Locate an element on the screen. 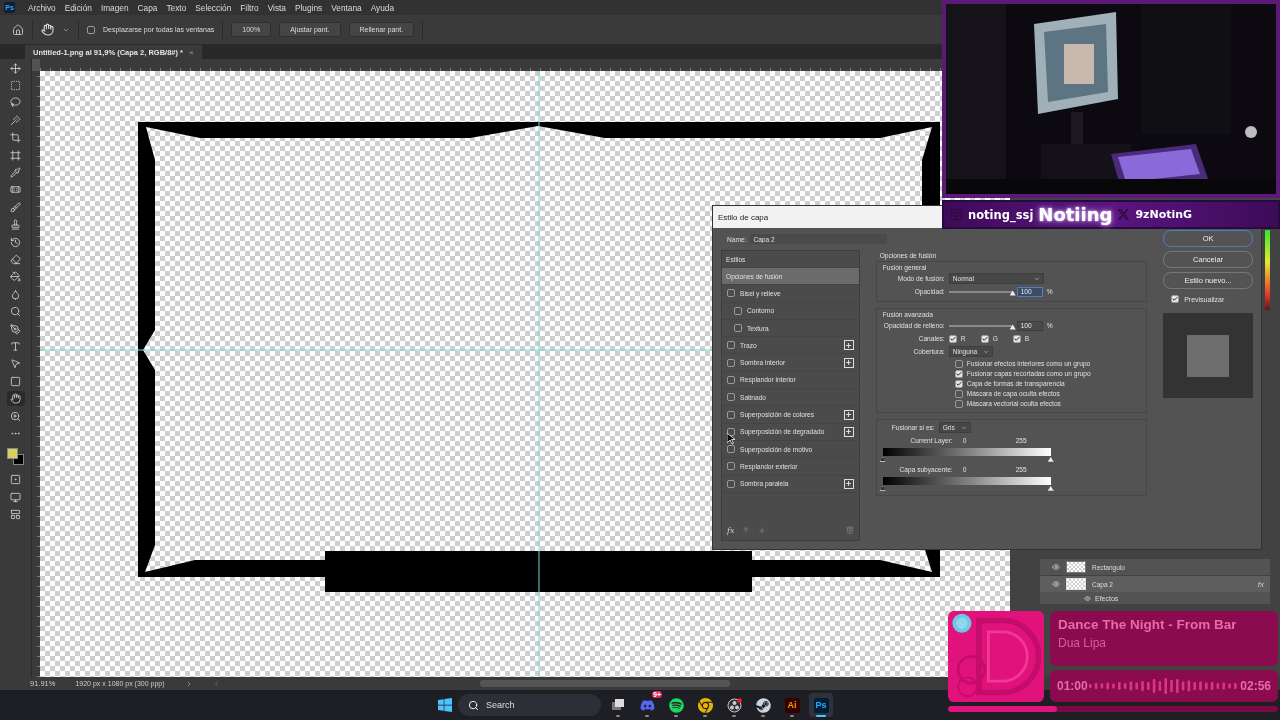 The height and width of the screenshot is (720, 1280). song-title: Dance The Night - From Bar is located at coordinates (1148, 624).